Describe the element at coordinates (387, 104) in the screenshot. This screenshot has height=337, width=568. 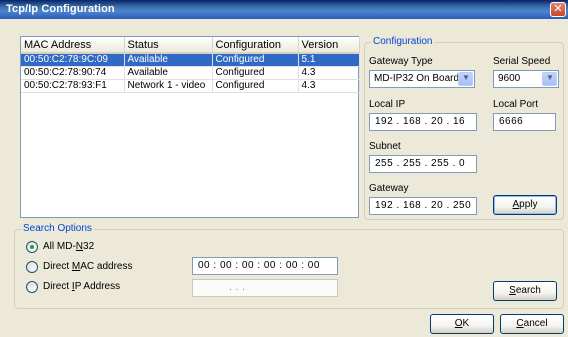
I see `local-ip-label: Local IP` at that location.